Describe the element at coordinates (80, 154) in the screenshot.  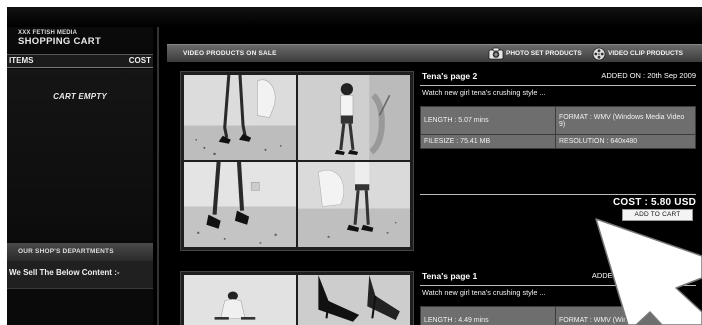
I see `cart-body: CART EMPTY` at that location.